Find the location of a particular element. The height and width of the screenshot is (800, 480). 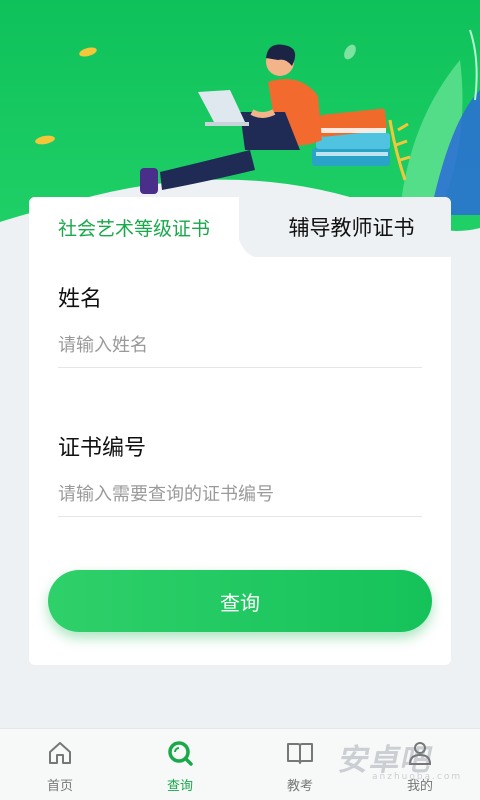

name-label: 姓名 is located at coordinates (80, 299).